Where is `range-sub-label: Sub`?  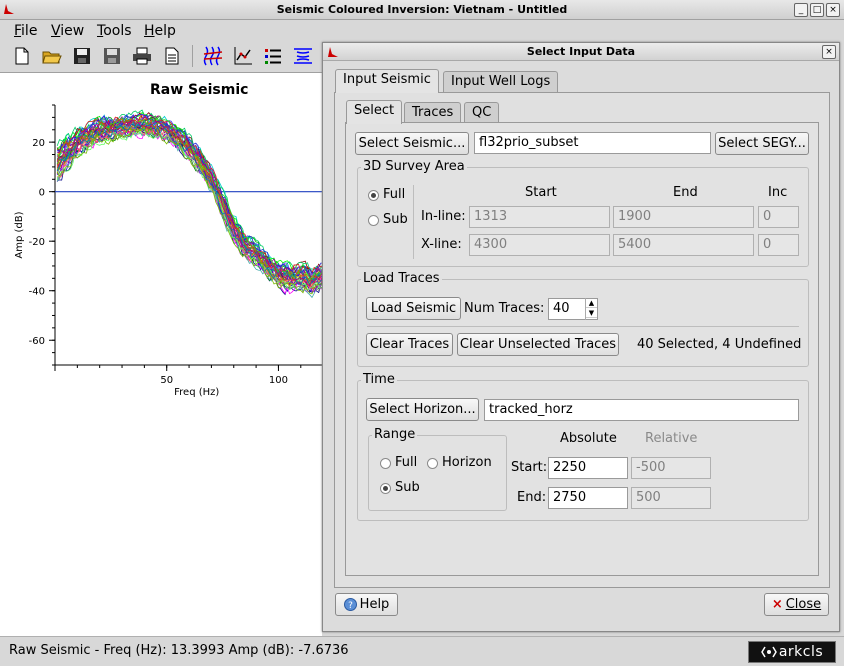 range-sub-label: Sub is located at coordinates (407, 487).